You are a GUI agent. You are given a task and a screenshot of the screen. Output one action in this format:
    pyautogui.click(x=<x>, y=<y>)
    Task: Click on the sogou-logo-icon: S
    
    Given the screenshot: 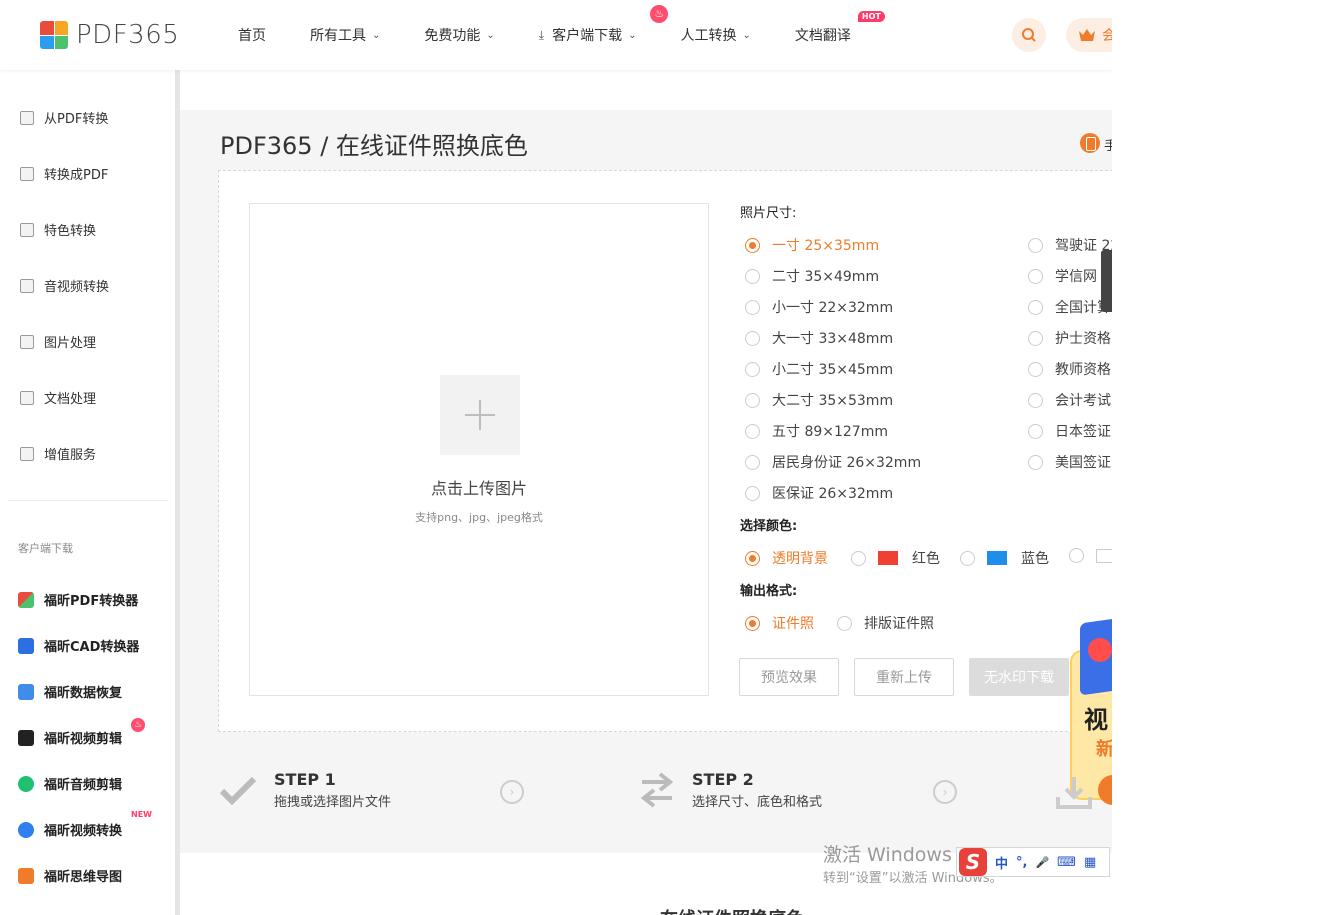 What is the action you would take?
    pyautogui.click(x=973, y=862)
    